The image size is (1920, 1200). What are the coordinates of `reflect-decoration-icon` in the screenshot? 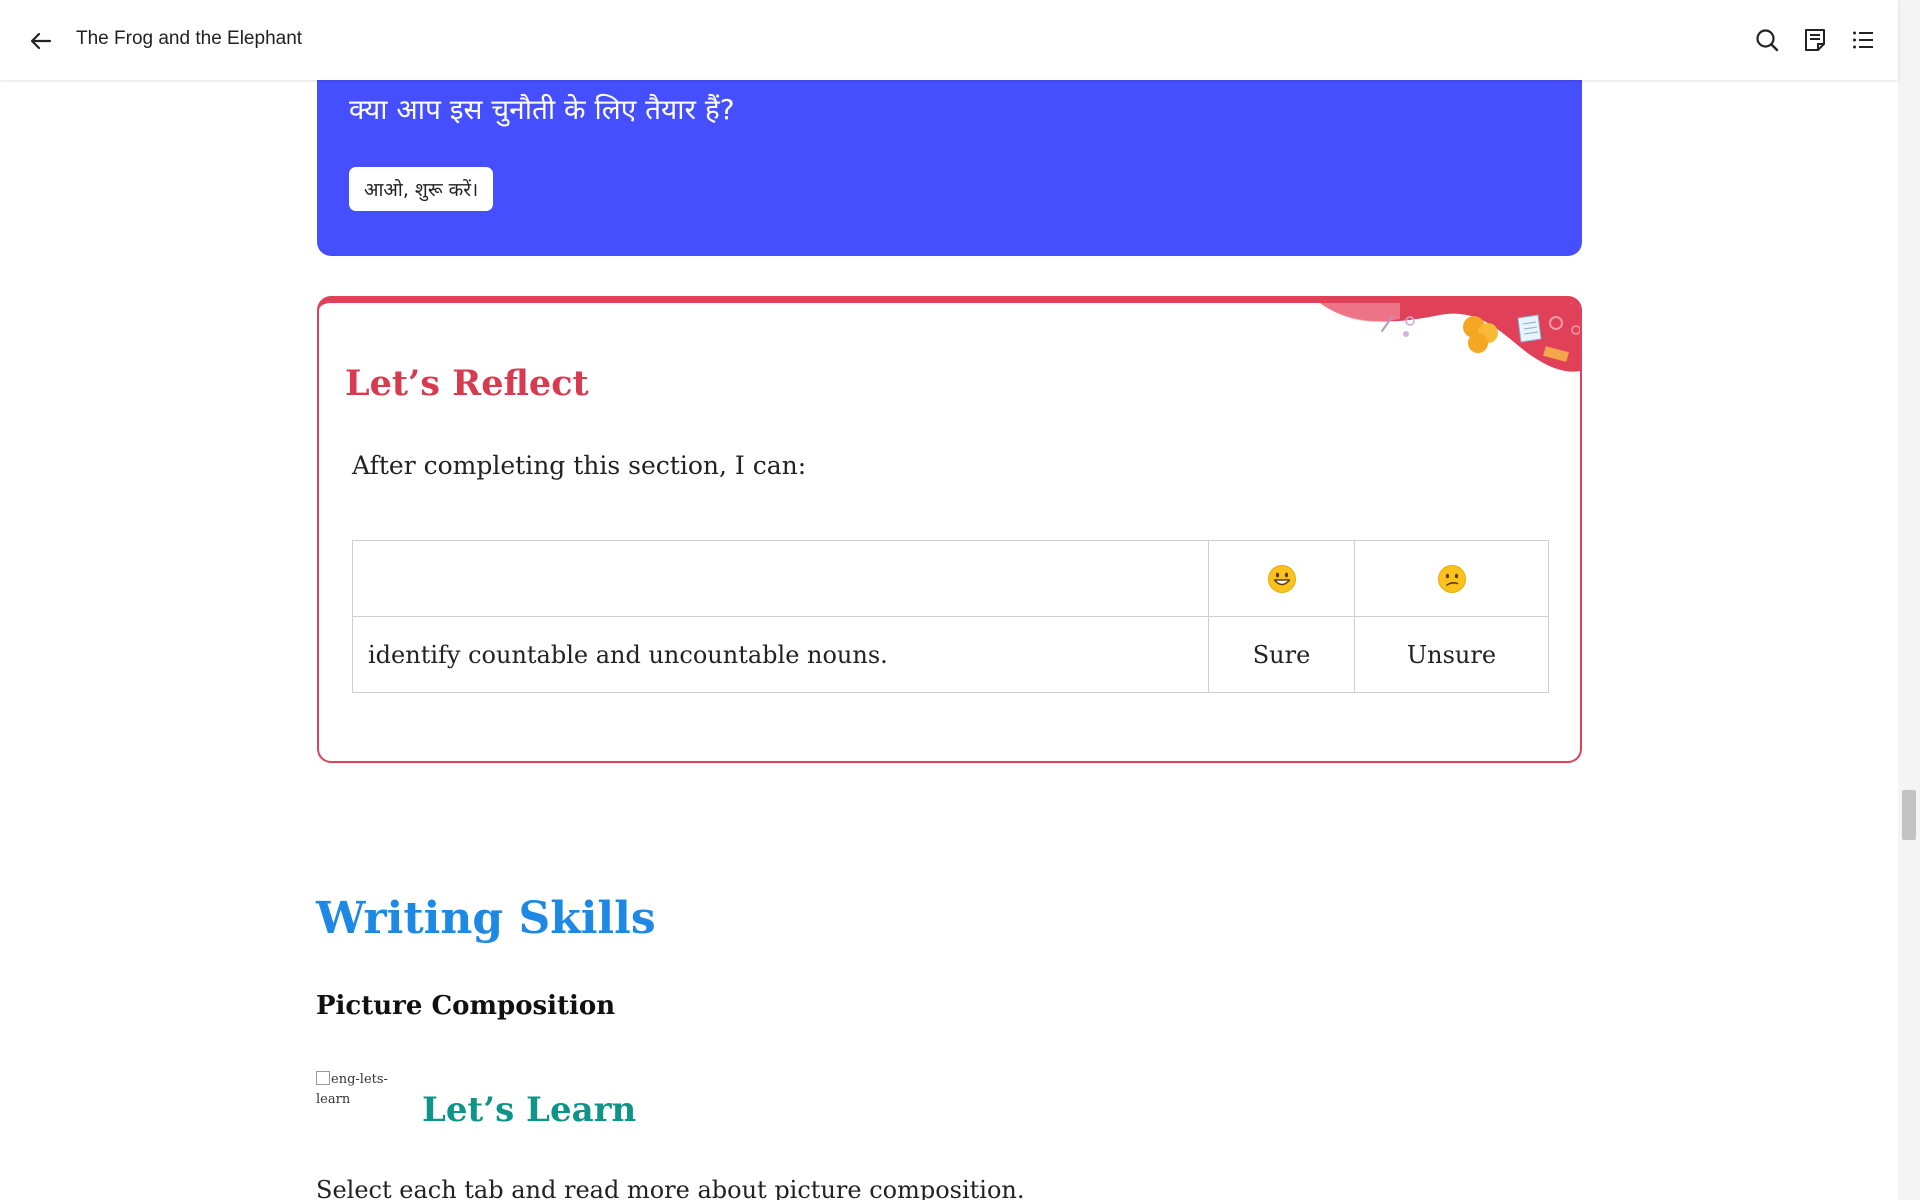 It's located at (1450, 337).